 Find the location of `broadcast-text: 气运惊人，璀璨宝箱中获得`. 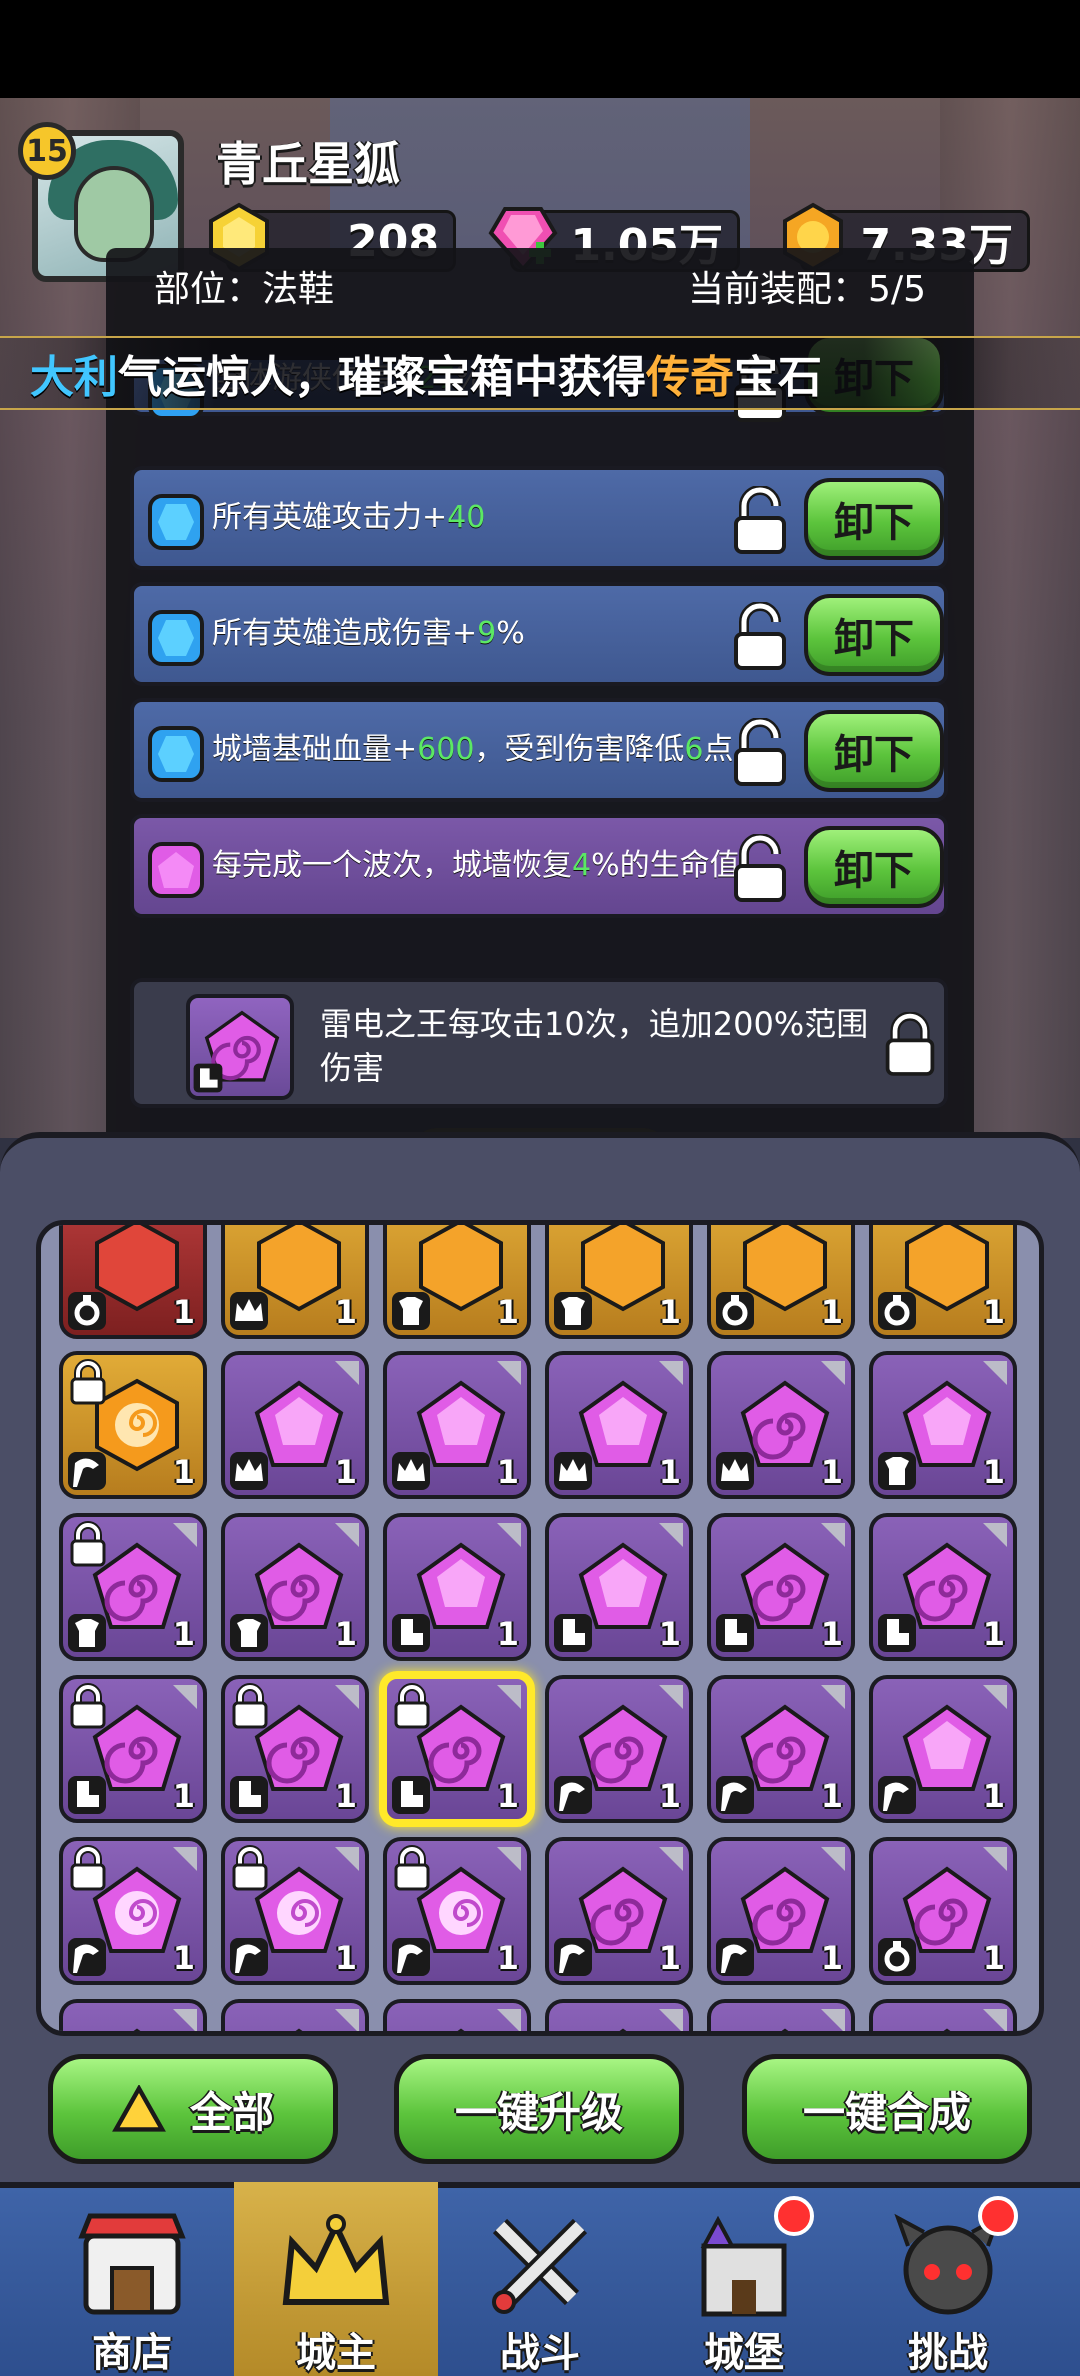

broadcast-text: 气运惊人，璀璨宝箱中获得 is located at coordinates (382, 377).